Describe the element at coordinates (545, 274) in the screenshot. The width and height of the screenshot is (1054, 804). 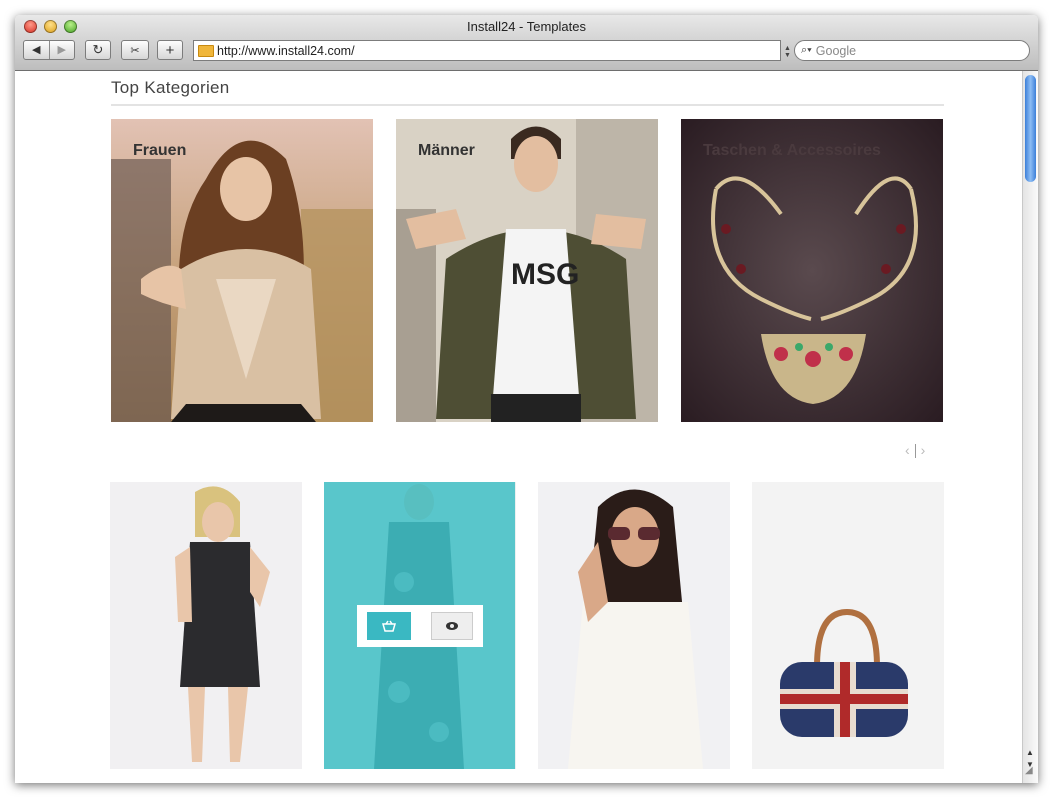
I see `svg-text: MSG` at that location.